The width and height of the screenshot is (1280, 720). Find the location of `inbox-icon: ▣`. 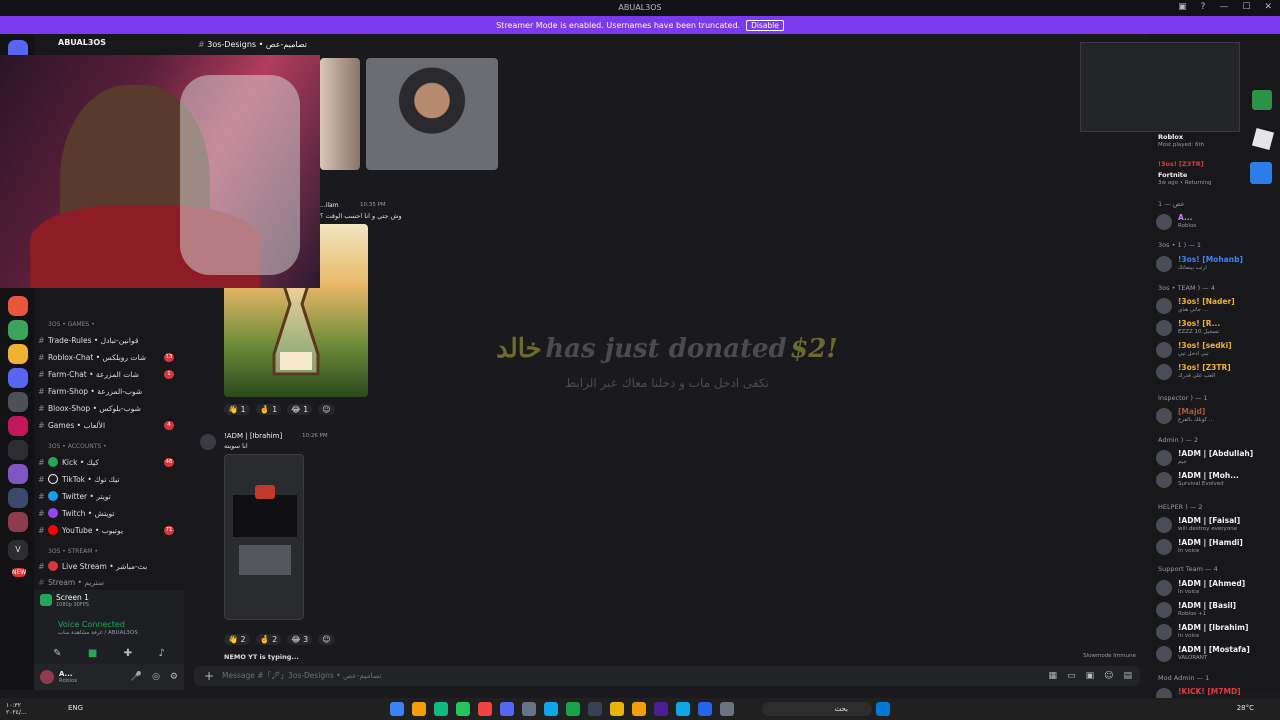

inbox-icon: ▣ is located at coordinates (1182, 7).